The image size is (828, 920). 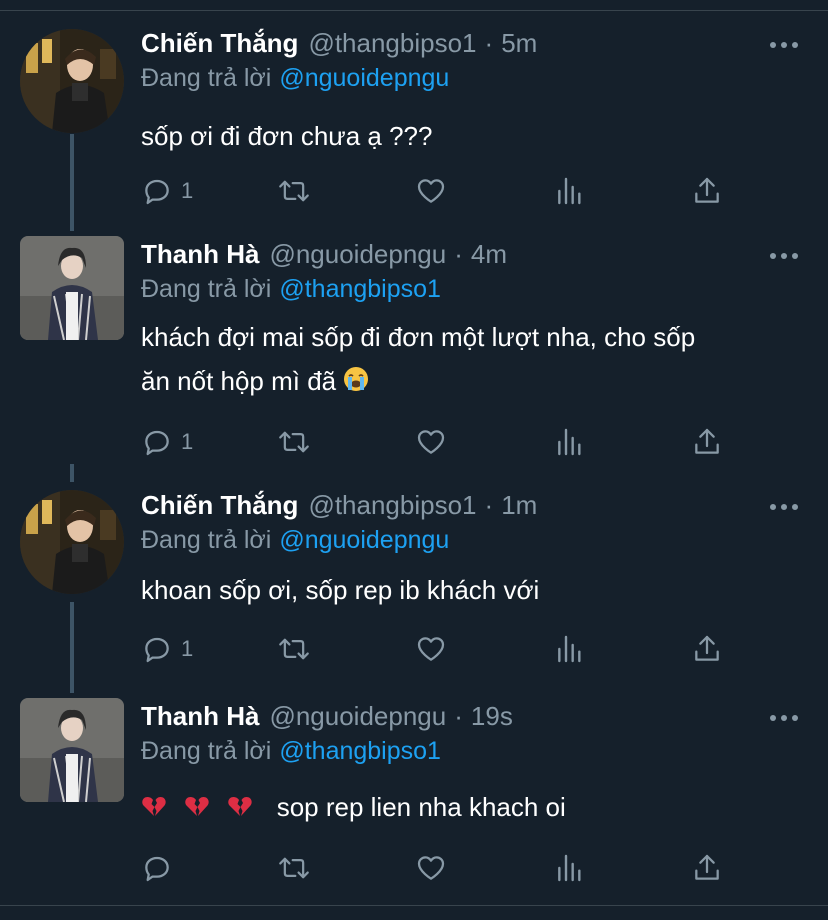 I want to click on timestamp: 4m, so click(x=489, y=254).